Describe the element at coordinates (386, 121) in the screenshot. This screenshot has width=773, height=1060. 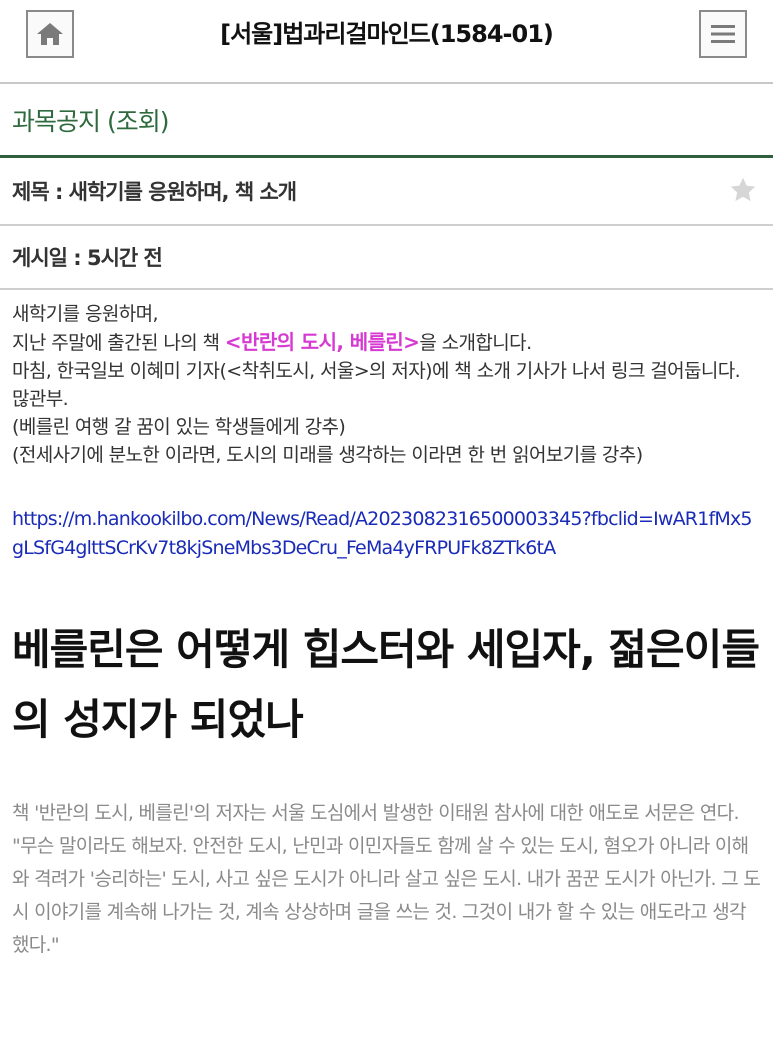
I see `section-title: 과목공지 (조회)` at that location.